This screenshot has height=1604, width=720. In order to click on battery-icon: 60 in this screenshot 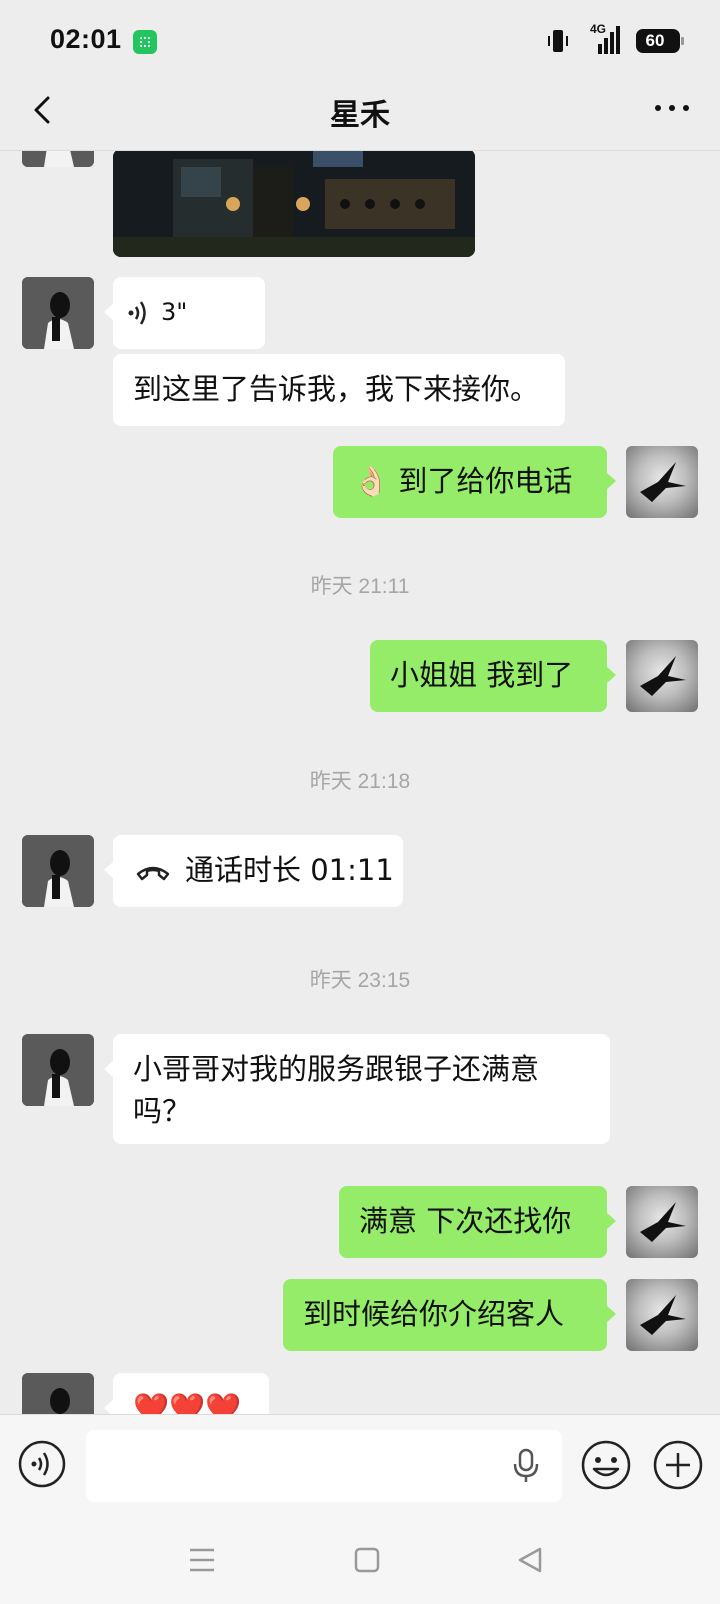, I will do `click(660, 41)`.